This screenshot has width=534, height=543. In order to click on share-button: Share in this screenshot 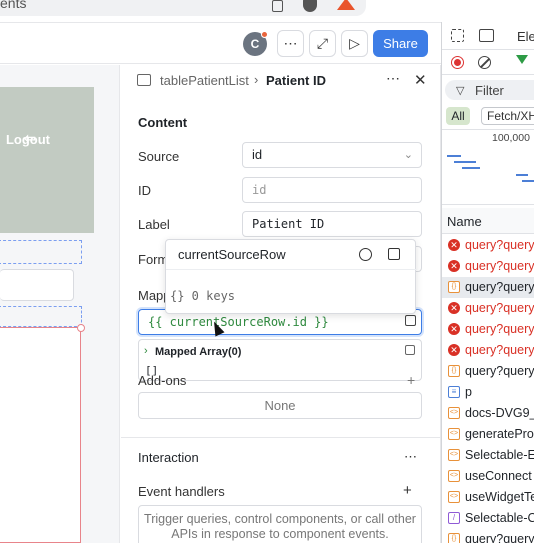, I will do `click(400, 43)`.